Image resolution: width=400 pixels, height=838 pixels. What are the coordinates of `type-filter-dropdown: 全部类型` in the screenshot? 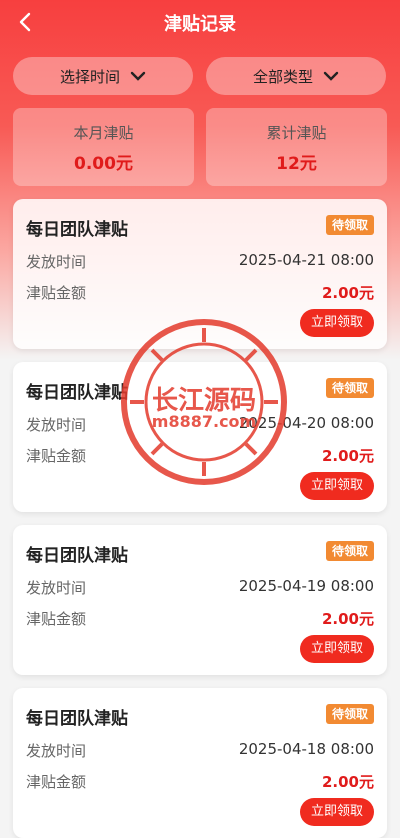 It's located at (296, 76).